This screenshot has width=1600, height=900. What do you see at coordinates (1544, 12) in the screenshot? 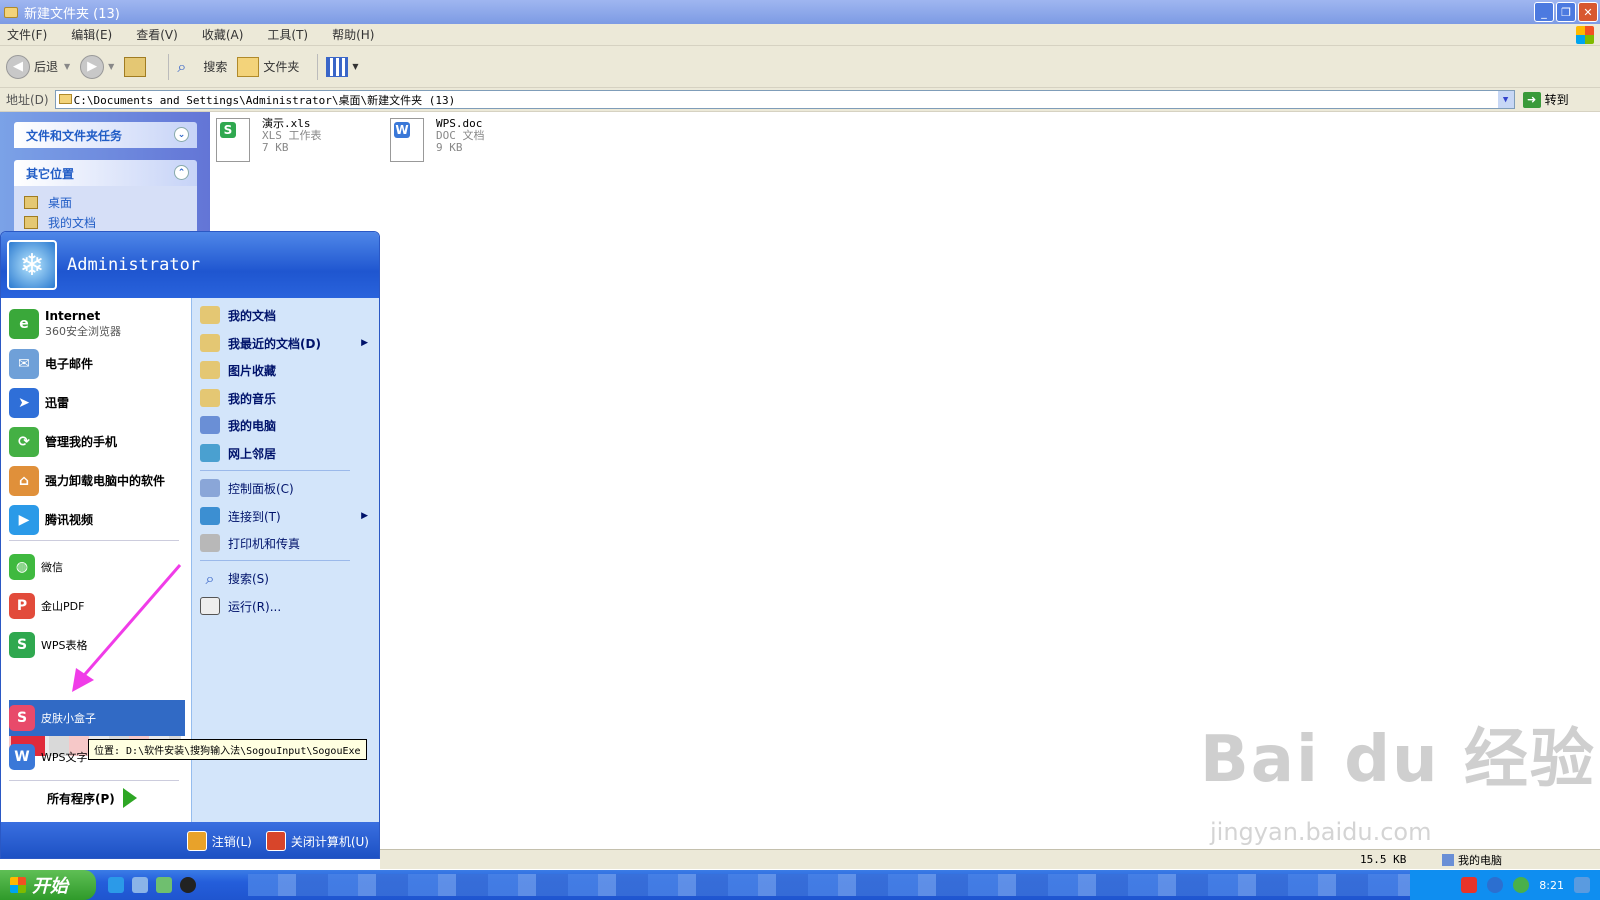
I see `minimize-button: _` at bounding box center [1544, 12].